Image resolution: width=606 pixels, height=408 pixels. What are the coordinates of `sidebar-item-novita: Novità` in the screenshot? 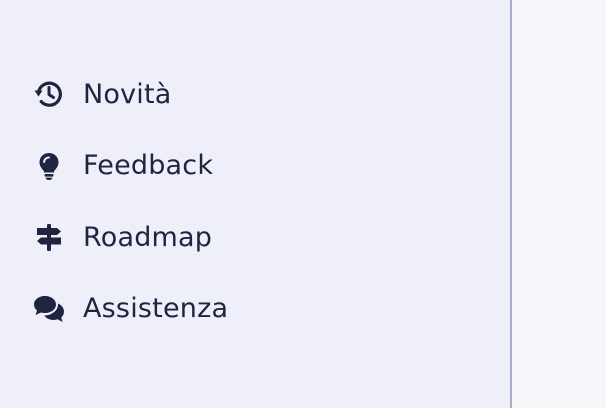 It's located at (130, 94).